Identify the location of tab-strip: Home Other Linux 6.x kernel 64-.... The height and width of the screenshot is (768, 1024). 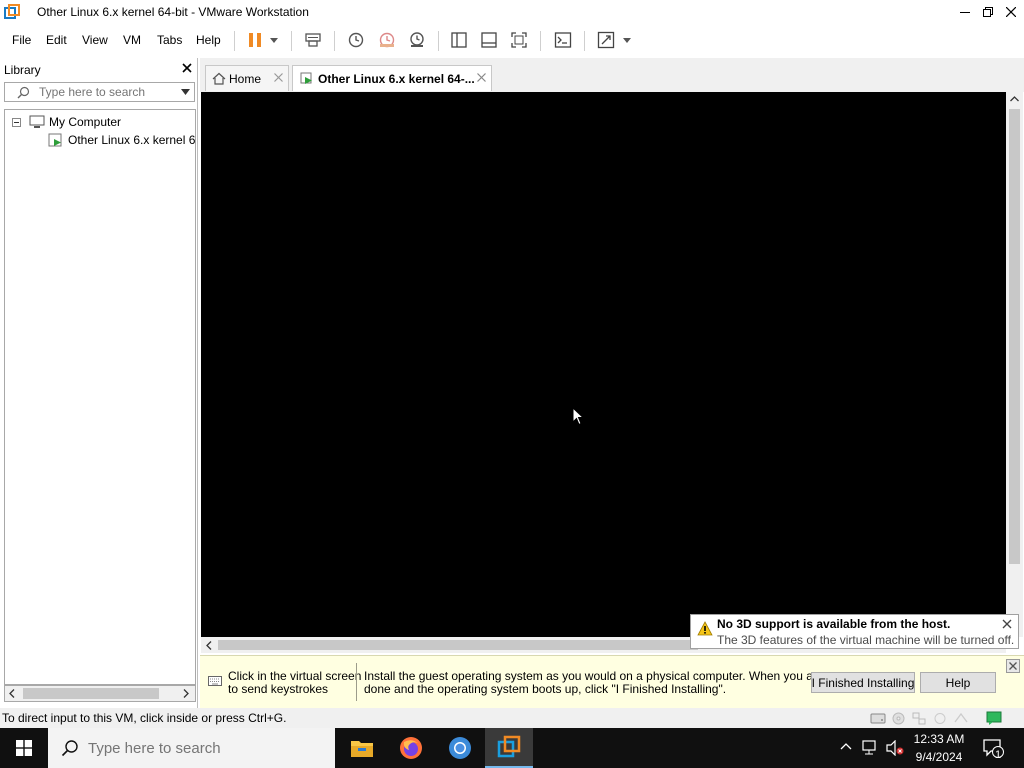
(612, 75).